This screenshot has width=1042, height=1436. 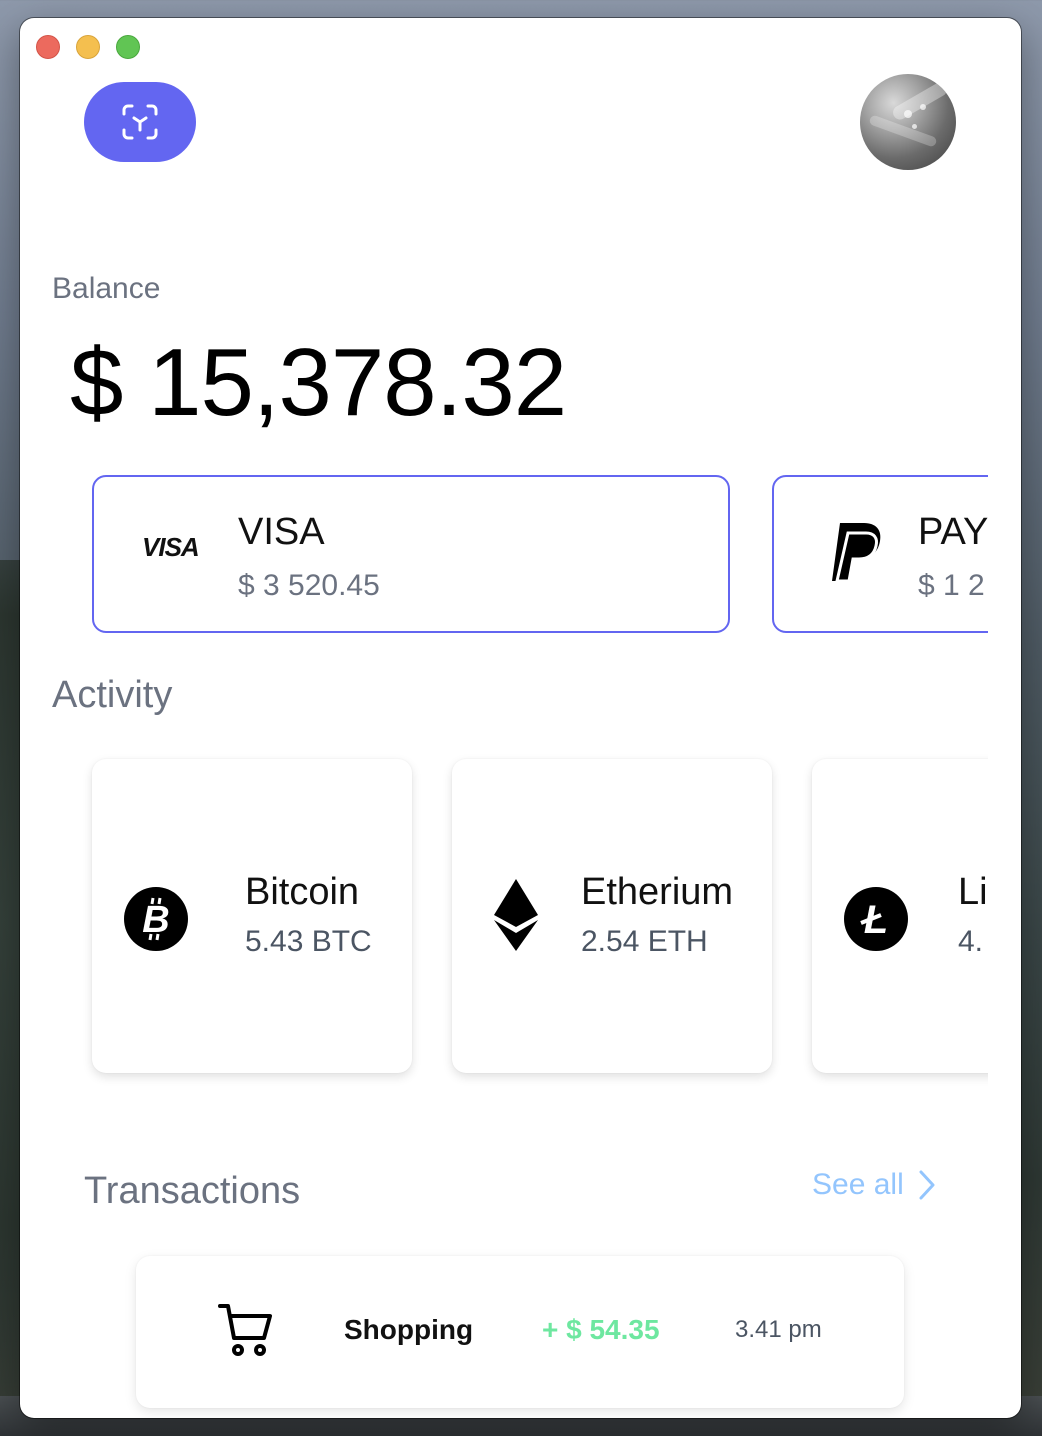 What do you see at coordinates (302, 892) in the screenshot?
I see `coin-name: Bitcoin` at bounding box center [302, 892].